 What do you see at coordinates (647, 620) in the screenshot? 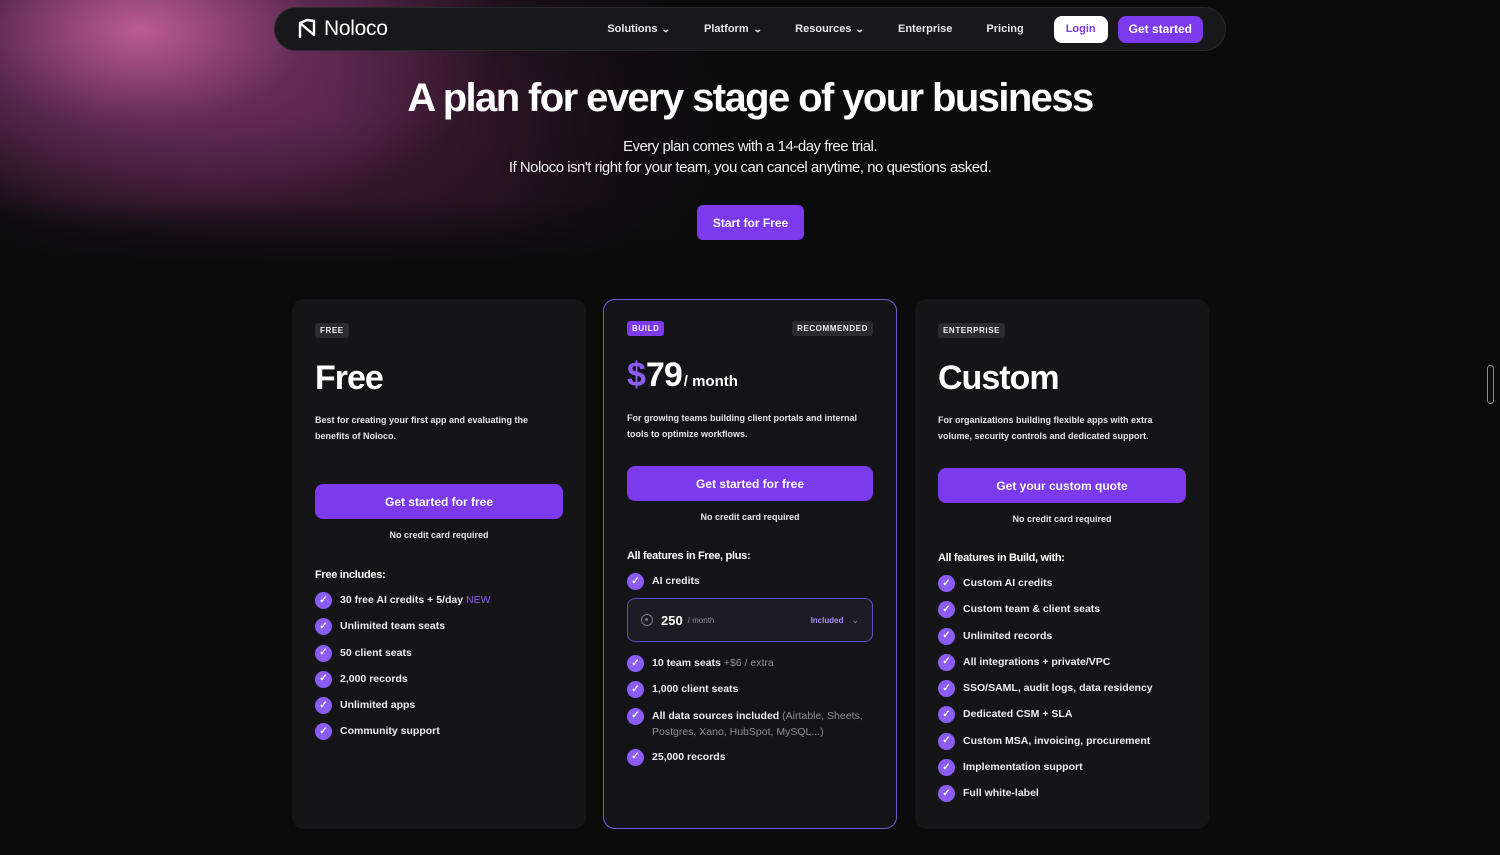
I see `coin-icon` at bounding box center [647, 620].